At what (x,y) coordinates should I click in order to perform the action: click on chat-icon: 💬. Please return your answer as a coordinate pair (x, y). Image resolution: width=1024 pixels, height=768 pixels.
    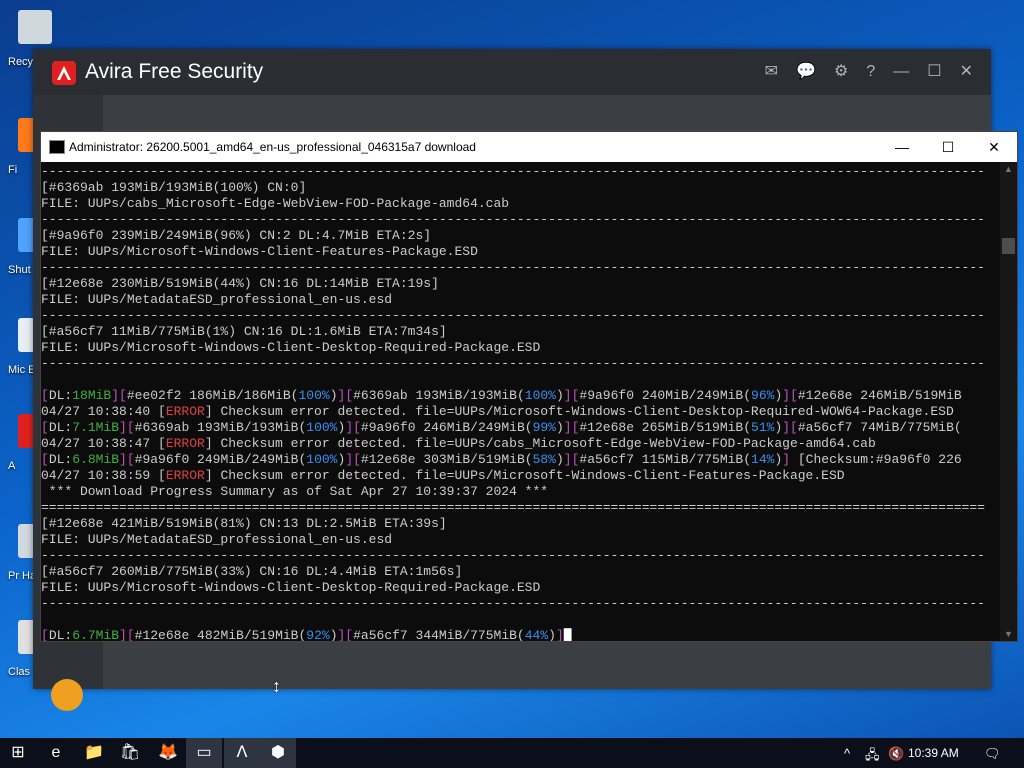
    Looking at the image, I should click on (806, 72).